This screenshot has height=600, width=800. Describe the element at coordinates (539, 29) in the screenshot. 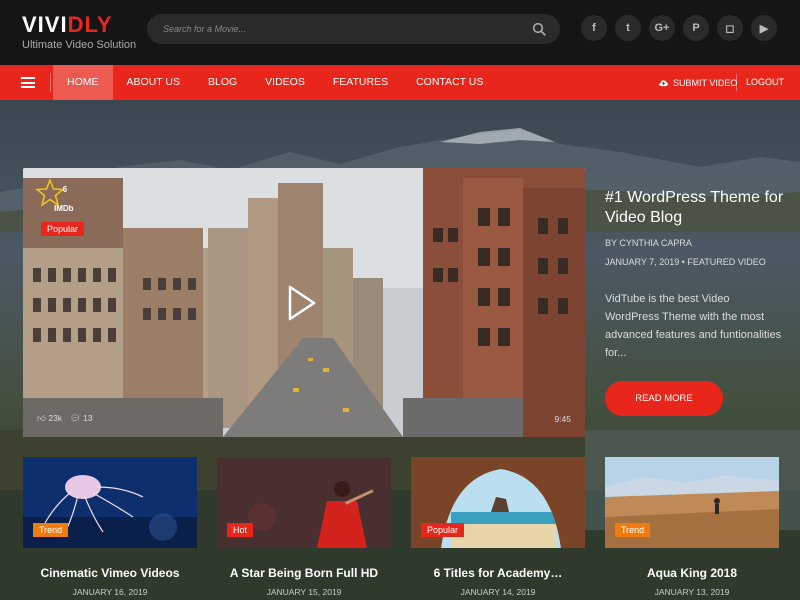

I see `search-icon` at that location.